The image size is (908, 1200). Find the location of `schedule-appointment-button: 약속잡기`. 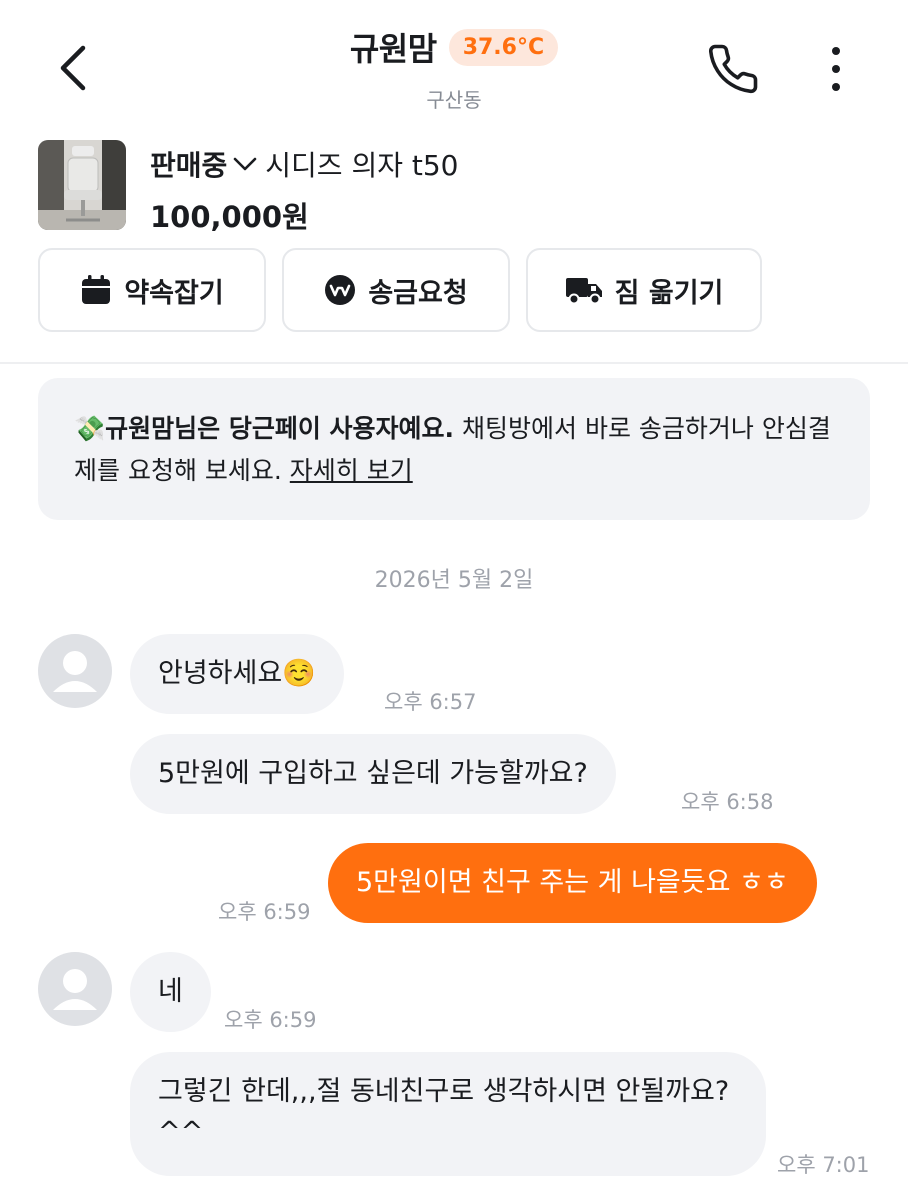

schedule-appointment-button: 약속잡기 is located at coordinates (152, 290).